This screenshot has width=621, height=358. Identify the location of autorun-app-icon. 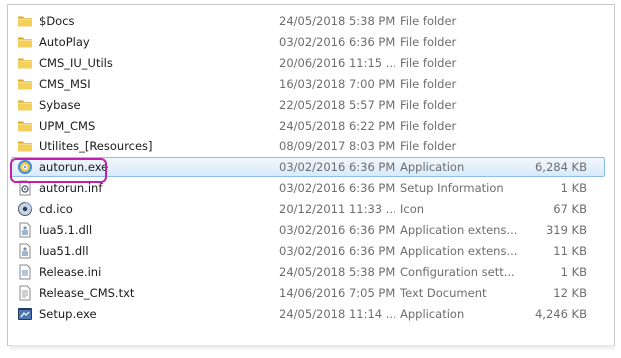
(25, 167).